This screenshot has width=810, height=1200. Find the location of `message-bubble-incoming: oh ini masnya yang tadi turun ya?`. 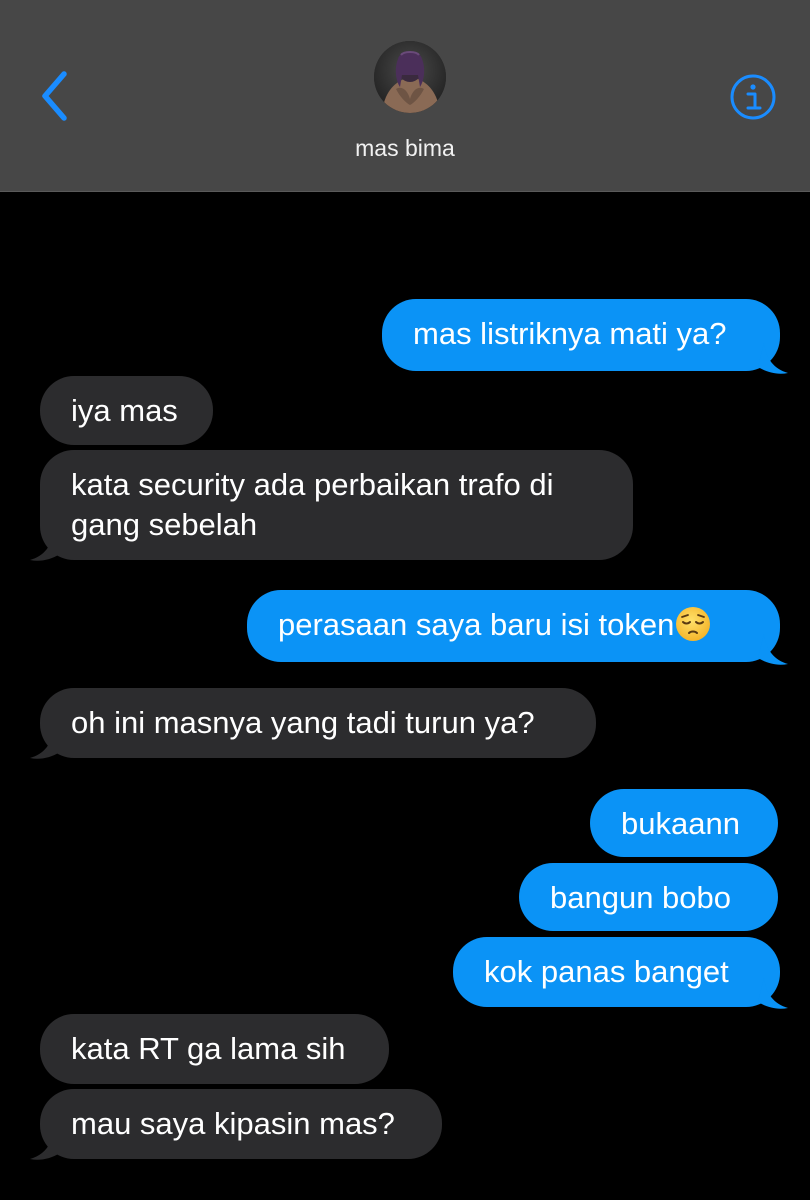

message-bubble-incoming: oh ini masnya yang tadi turun ya? is located at coordinates (318, 723).